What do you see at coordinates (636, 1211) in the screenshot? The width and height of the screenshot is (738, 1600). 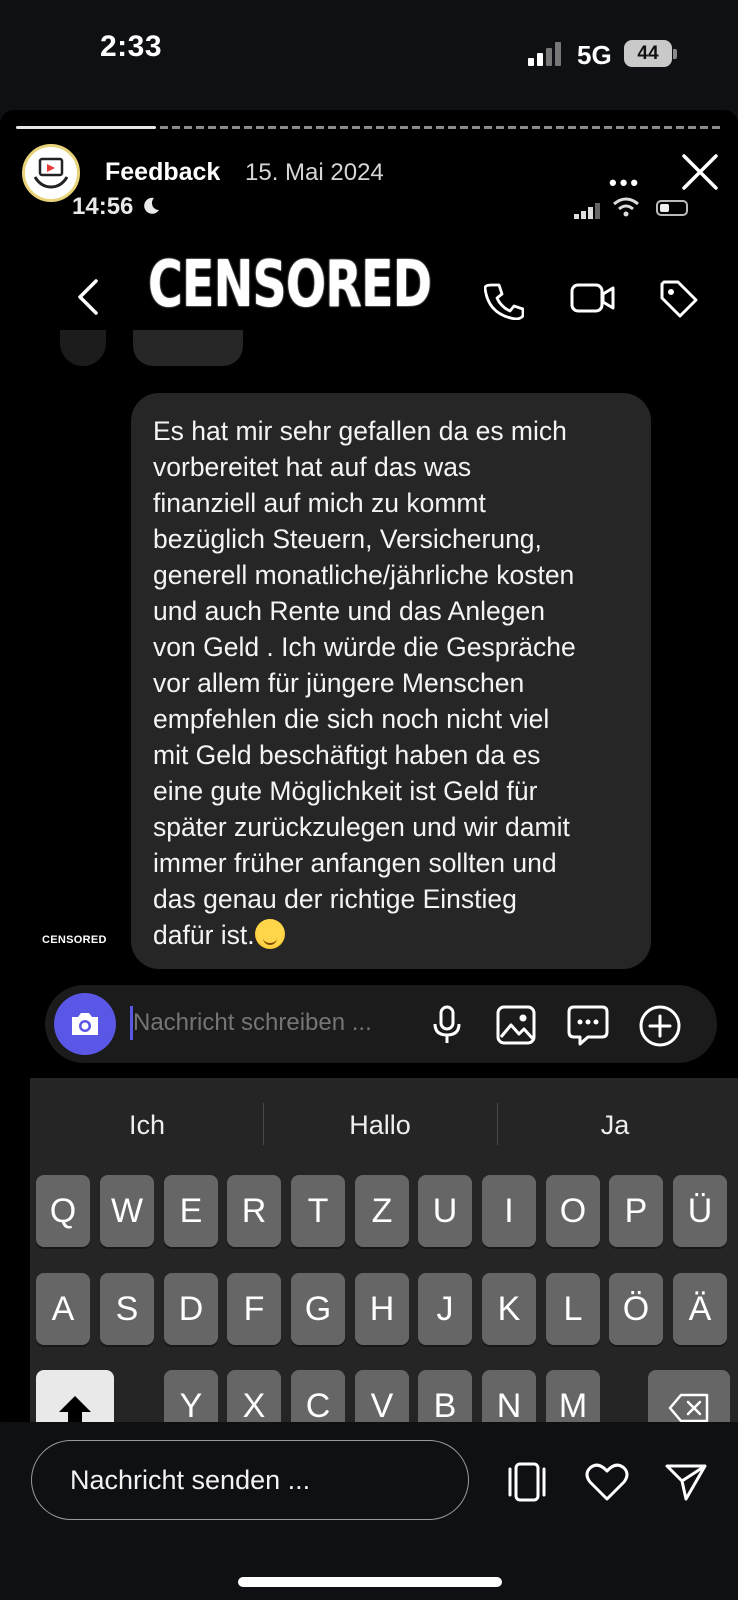 I see `key: P` at bounding box center [636, 1211].